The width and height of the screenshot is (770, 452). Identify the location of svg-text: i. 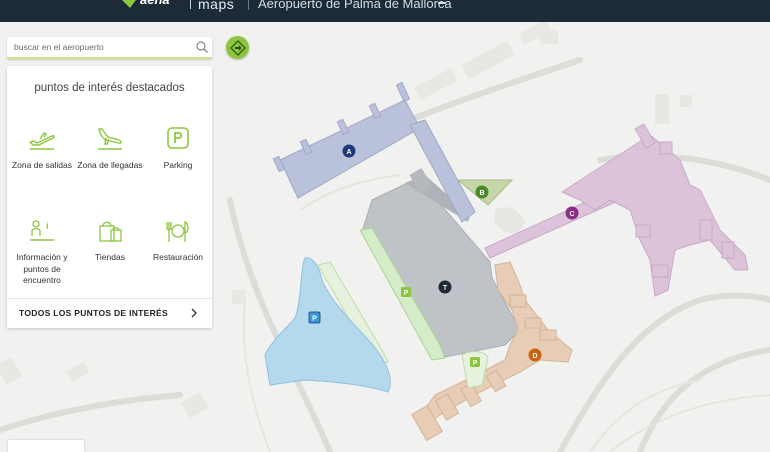
(47, 226).